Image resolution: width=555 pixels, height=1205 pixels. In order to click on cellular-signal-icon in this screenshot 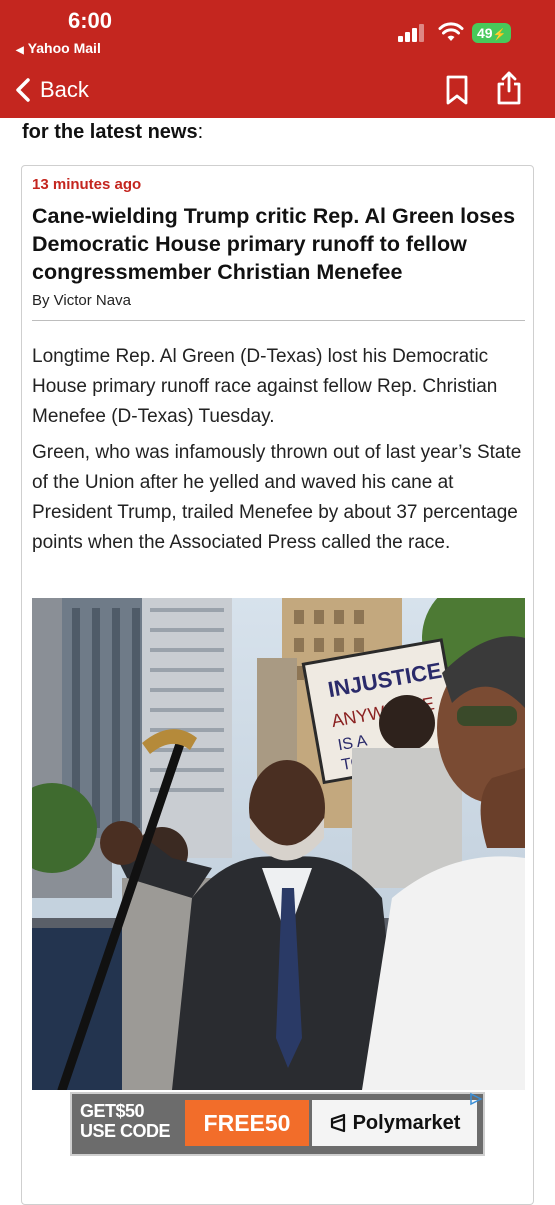, I will do `click(413, 33)`.